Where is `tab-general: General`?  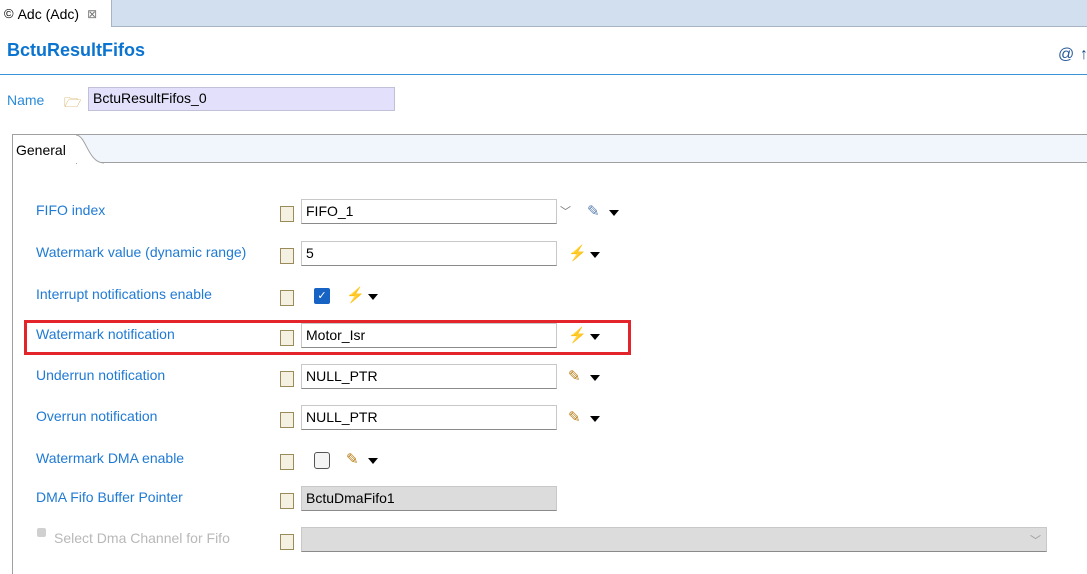
tab-general: General is located at coordinates (45, 149).